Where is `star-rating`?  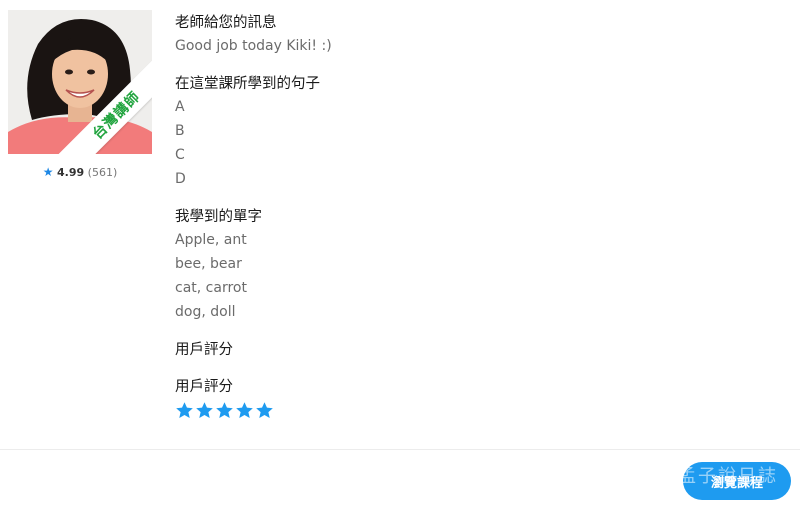
star-rating is located at coordinates (475, 410).